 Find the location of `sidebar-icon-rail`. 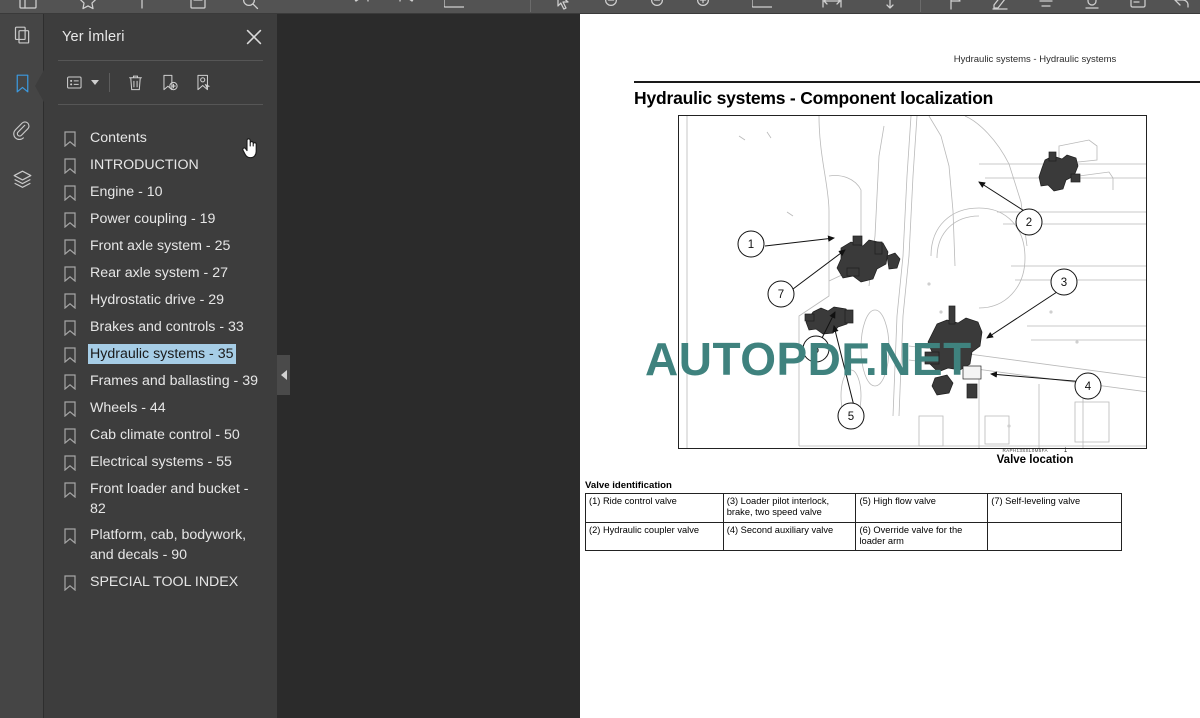

sidebar-icon-rail is located at coordinates (22, 366).